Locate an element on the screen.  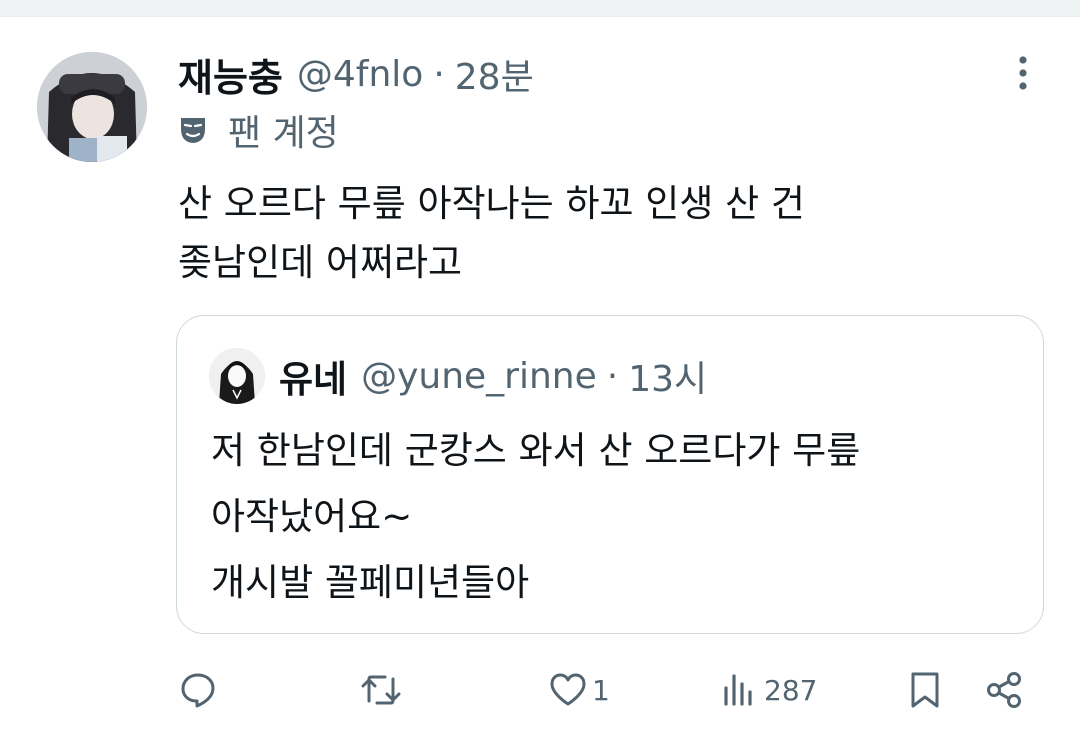
like-count: 1 is located at coordinates (601, 690).